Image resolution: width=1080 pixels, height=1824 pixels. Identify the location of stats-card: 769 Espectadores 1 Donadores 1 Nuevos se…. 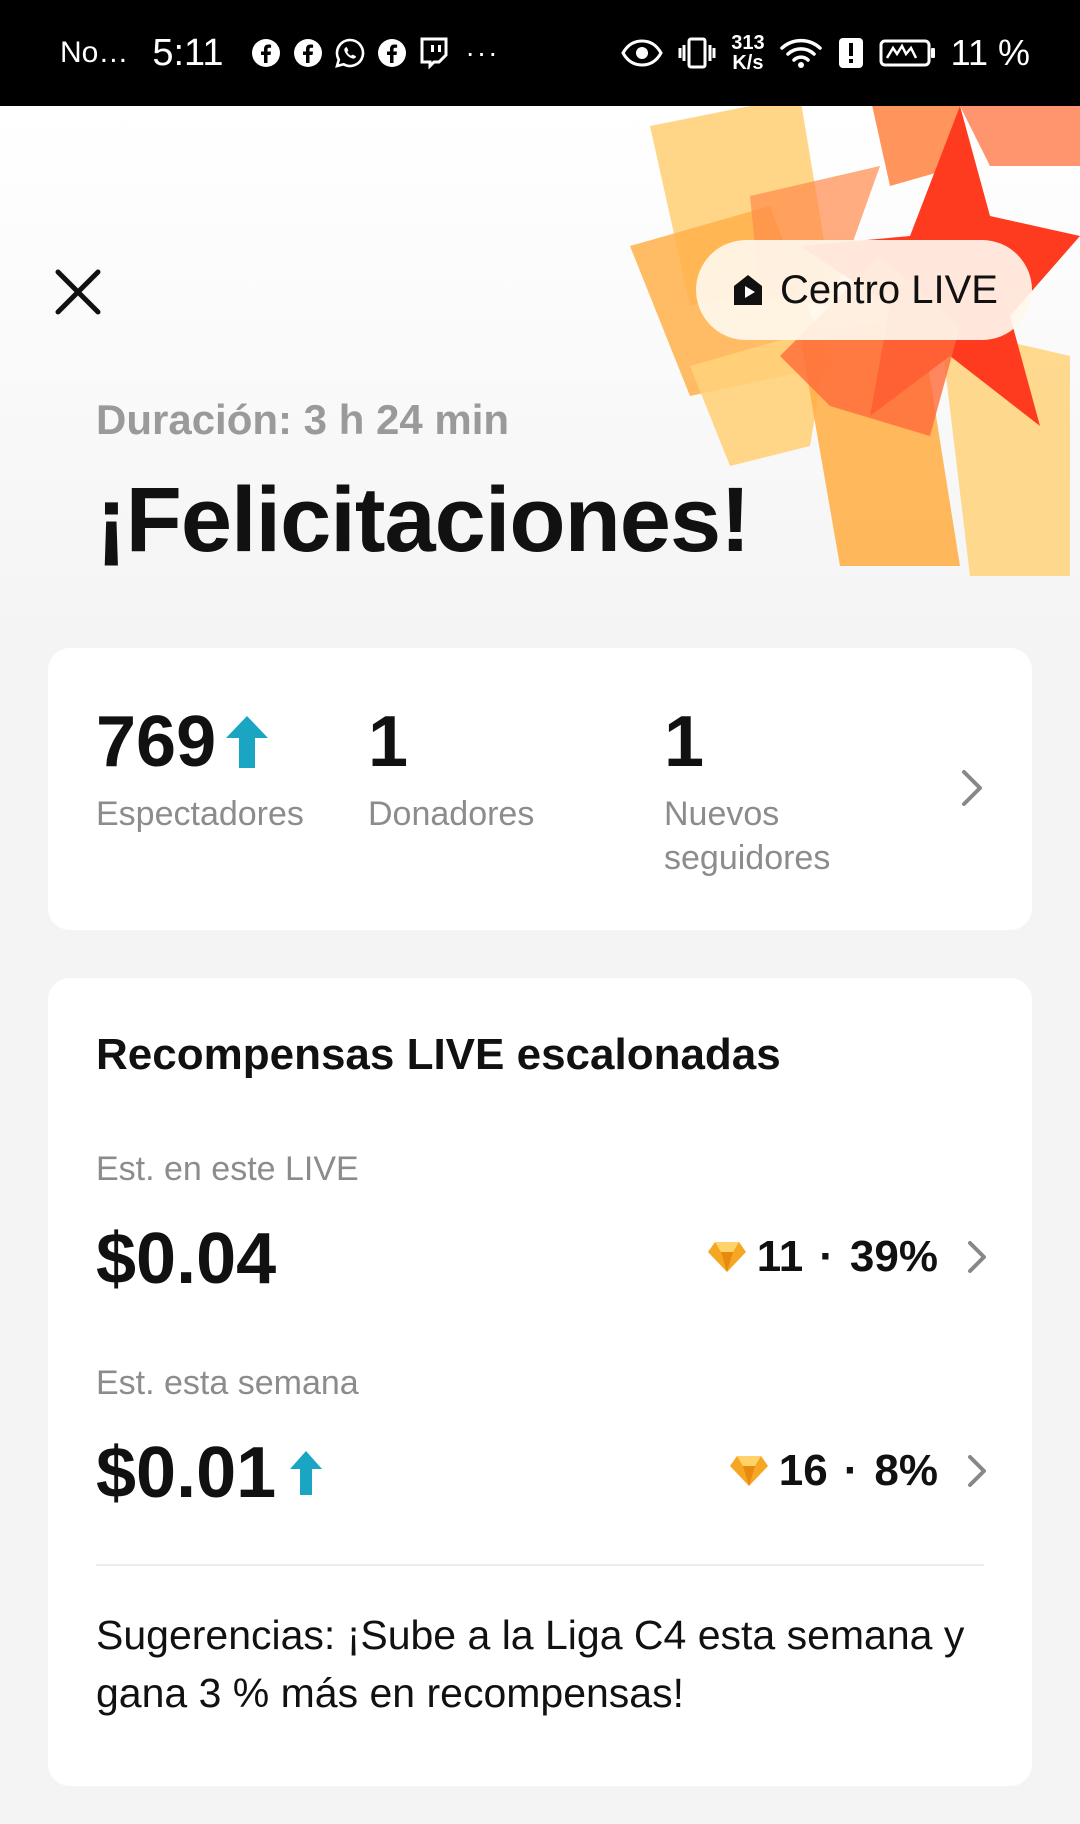
(540, 789).